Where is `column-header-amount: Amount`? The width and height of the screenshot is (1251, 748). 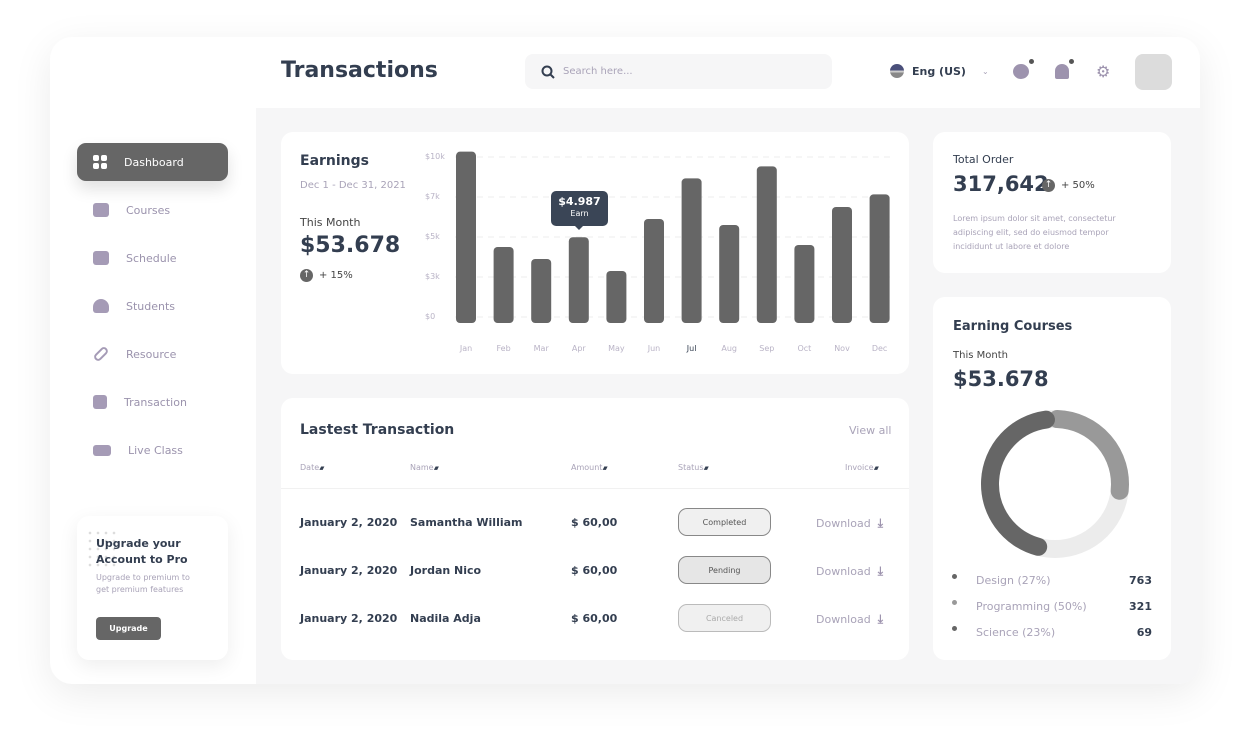 column-header-amount: Amount is located at coordinates (588, 467).